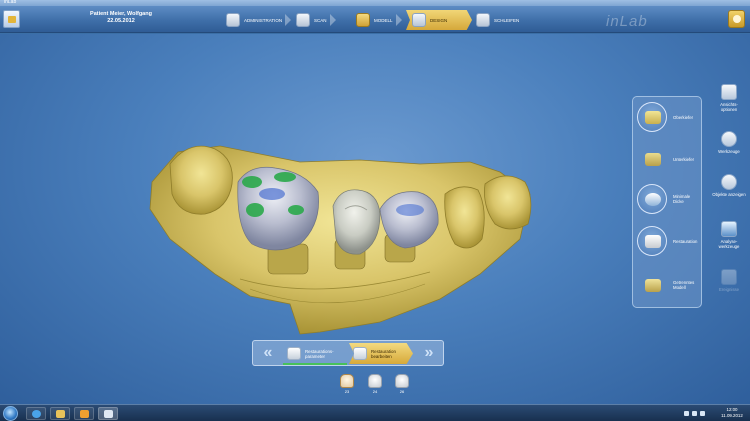 This screenshot has width=750, height=421. I want to click on restoration-icon, so click(652, 241).